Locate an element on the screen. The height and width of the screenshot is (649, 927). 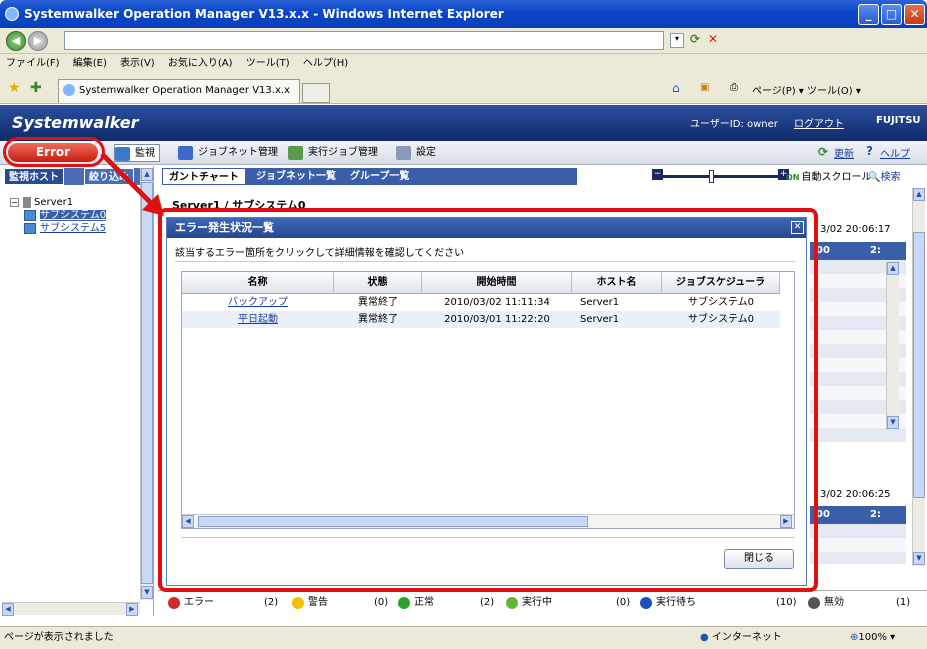
zoom-level: ⊕100% ▾ is located at coordinates (872, 638).